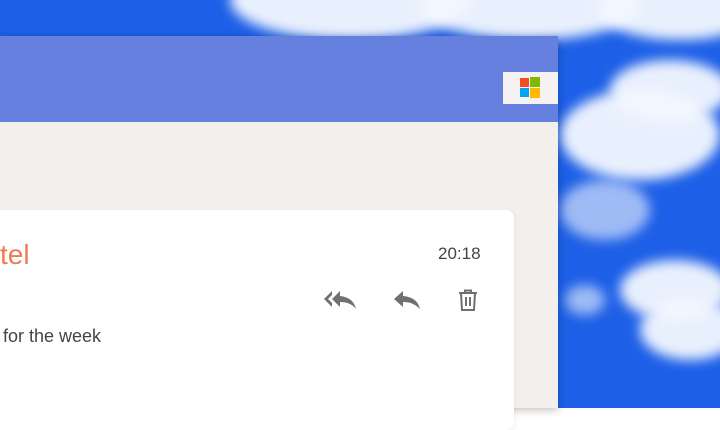  What do you see at coordinates (459, 253) in the screenshot?
I see `email-time: 20:18` at bounding box center [459, 253].